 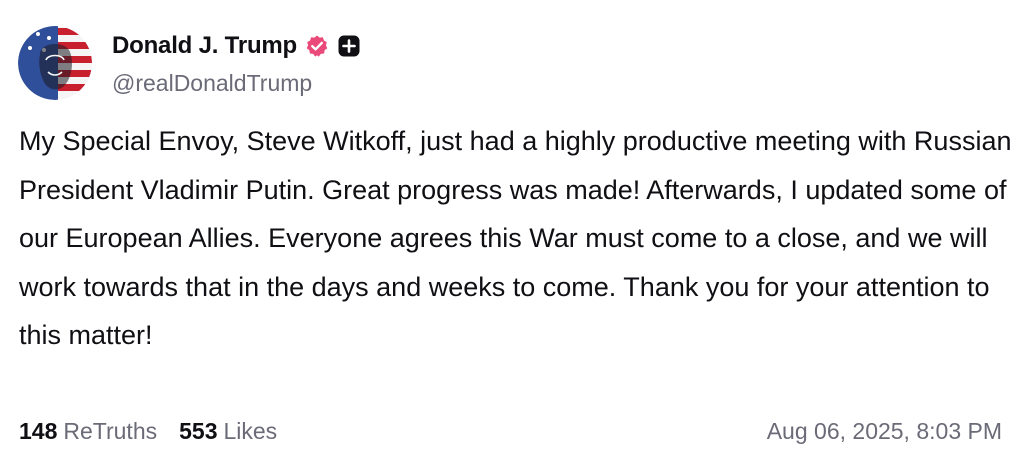 What do you see at coordinates (884, 431) in the screenshot?
I see `post-timestamp: Aug 06, 2025, 8:03 PM` at bounding box center [884, 431].